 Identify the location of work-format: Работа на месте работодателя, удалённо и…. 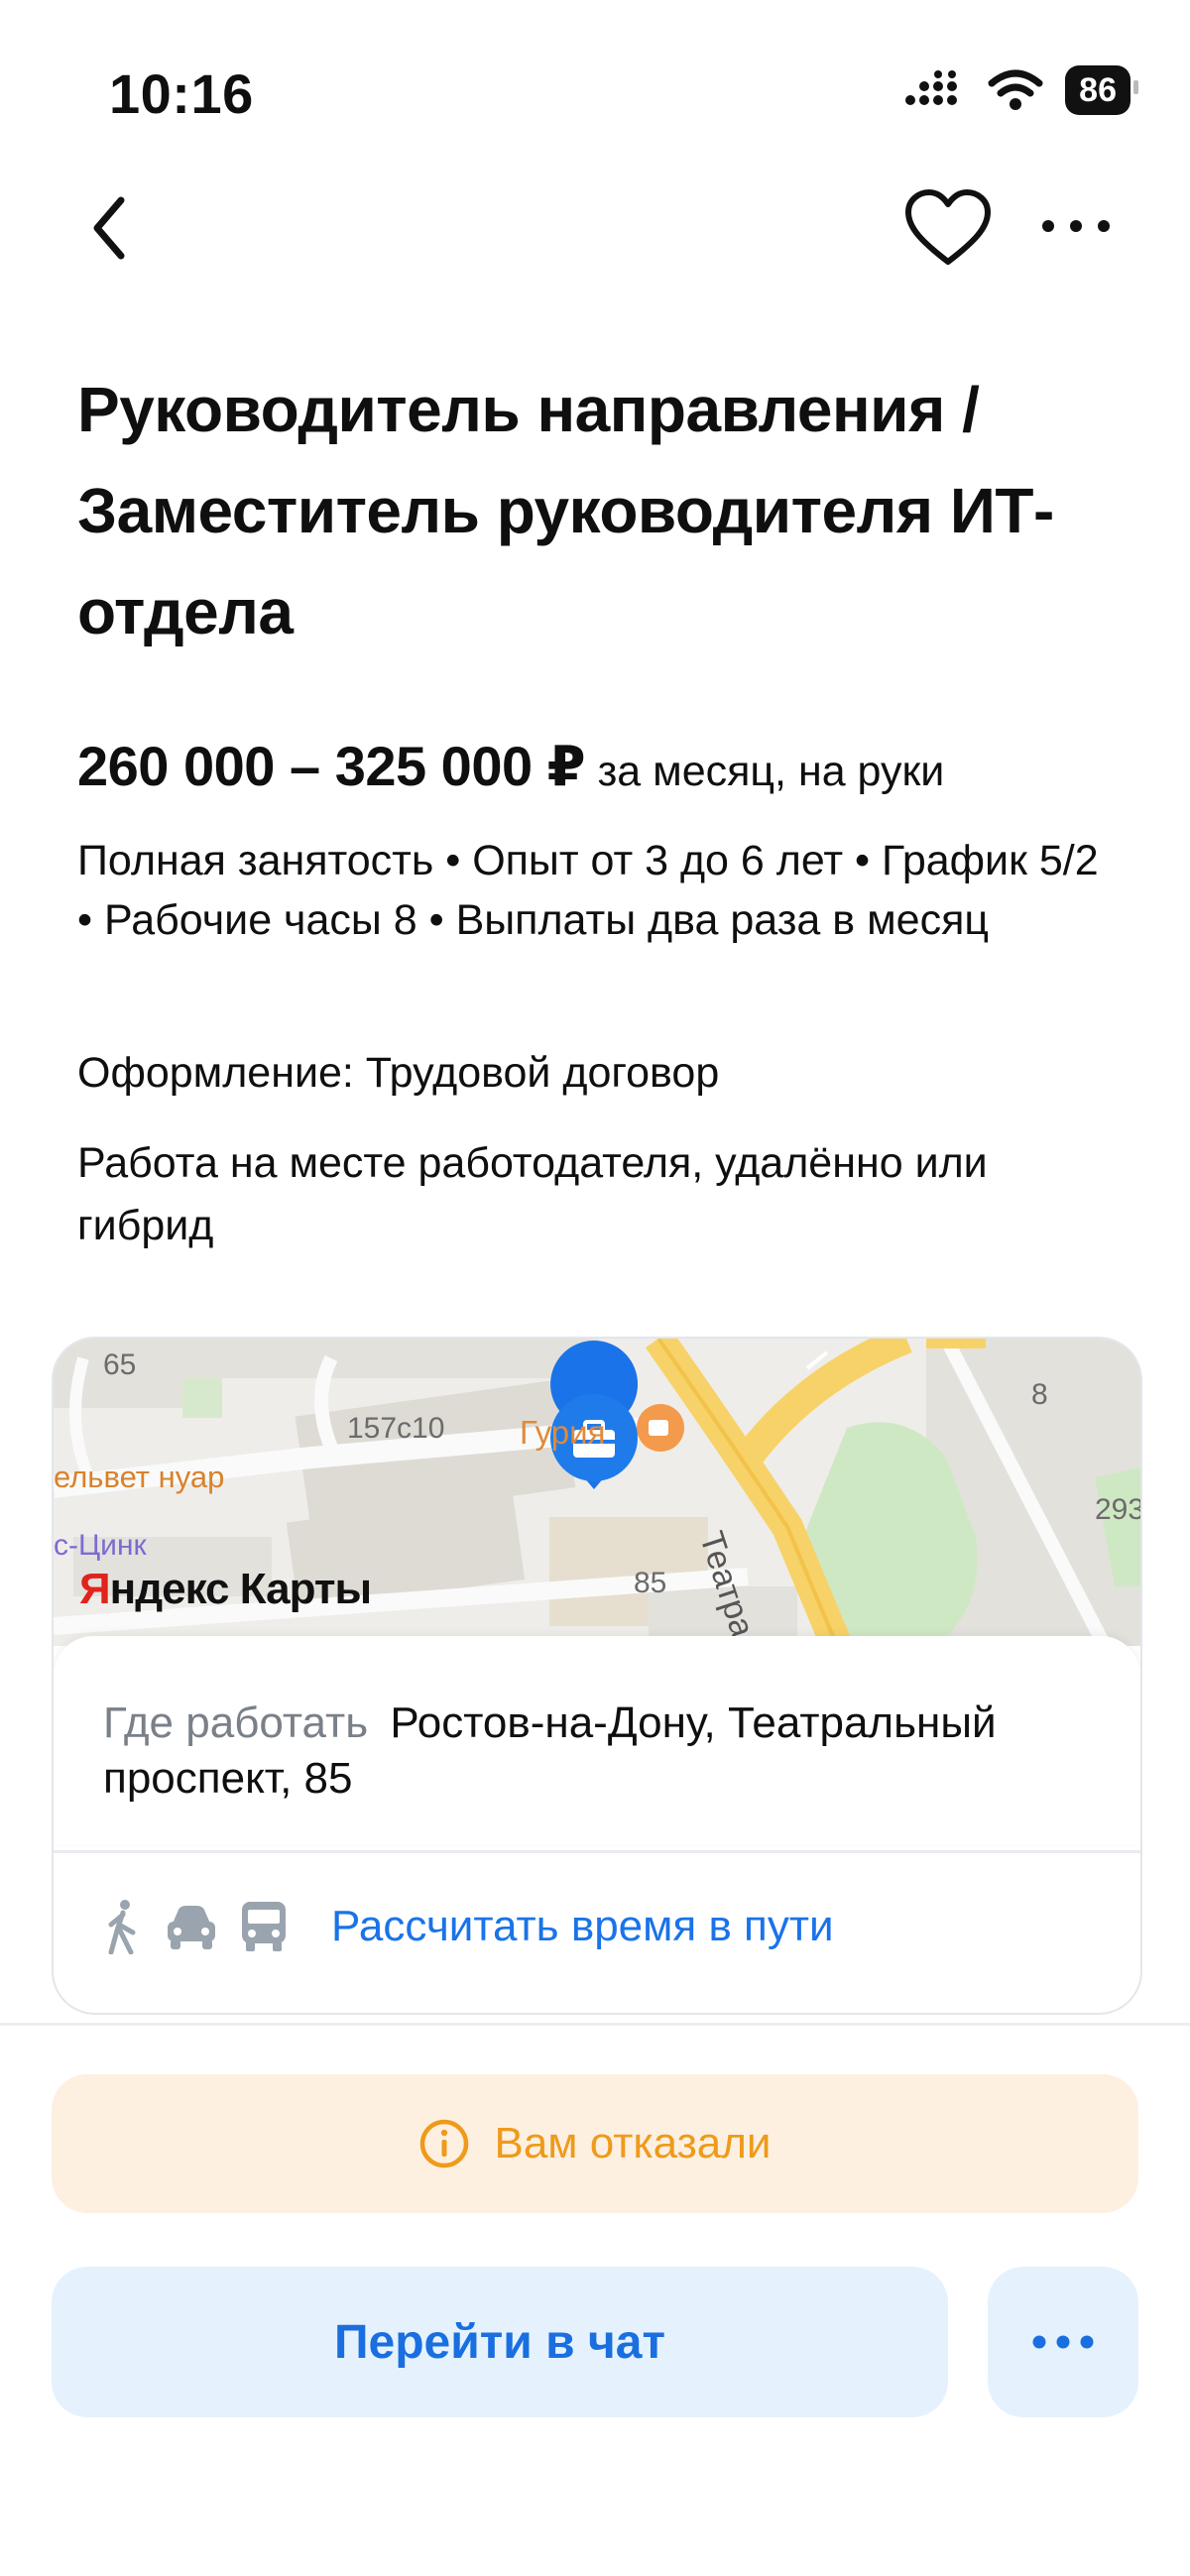
(532, 1194).